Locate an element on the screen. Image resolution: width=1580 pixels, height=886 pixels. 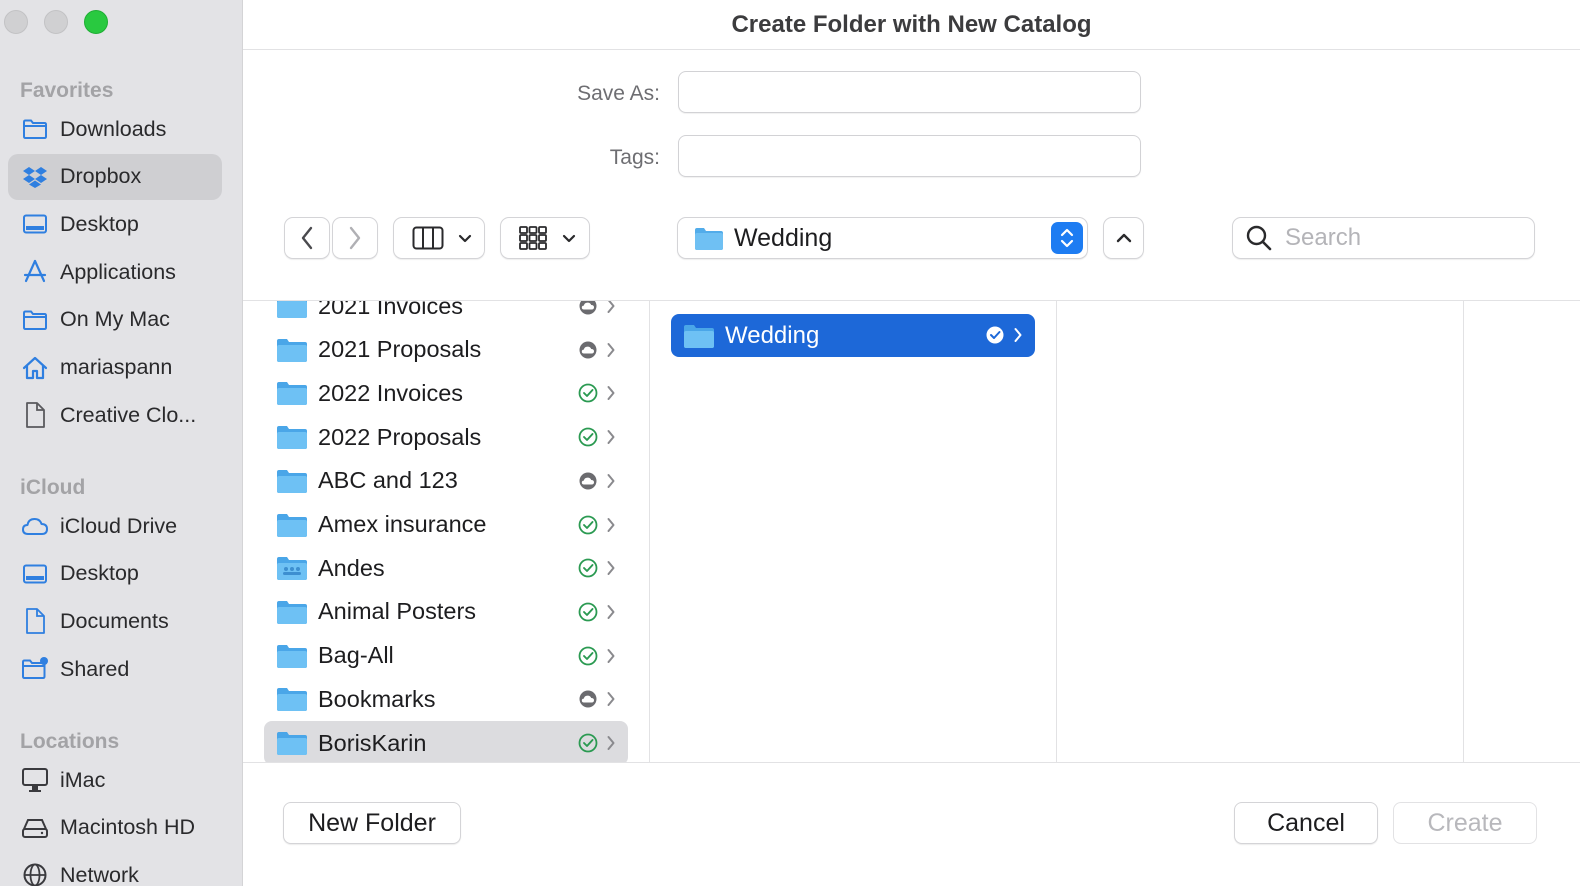
home-icon is located at coordinates (35, 368).